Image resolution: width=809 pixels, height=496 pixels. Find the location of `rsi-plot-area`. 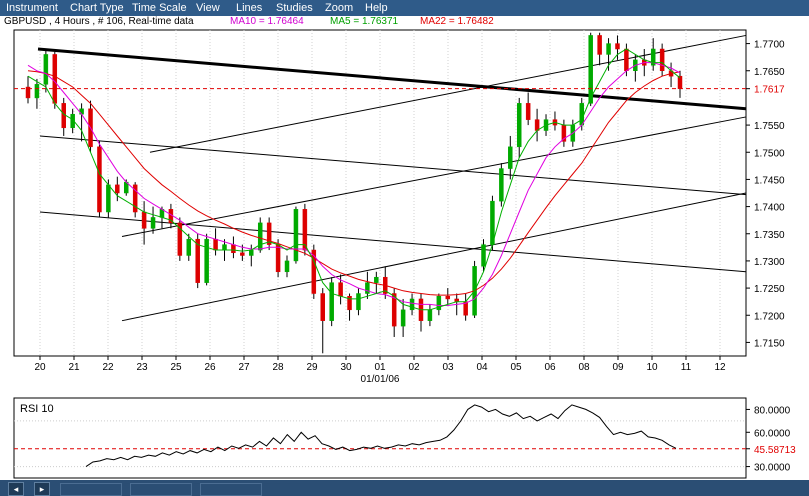

rsi-plot-area is located at coordinates (380, 438).